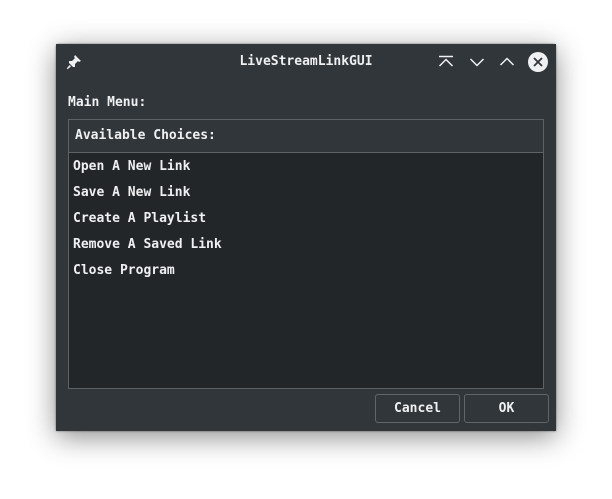 This screenshot has height=499, width=612. What do you see at coordinates (107, 102) in the screenshot?
I see `main-menu-label: Main Menu:` at bounding box center [107, 102].